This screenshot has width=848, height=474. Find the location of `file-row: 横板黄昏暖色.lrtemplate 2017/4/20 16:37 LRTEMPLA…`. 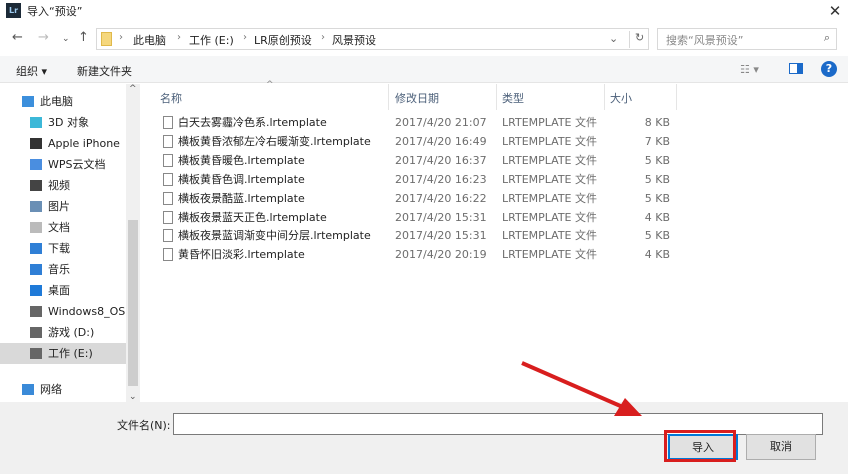

file-row: 横板黄昏暖色.lrtemplate 2017/4/20 16:37 LRTEMPLA… is located at coordinates (415, 160).